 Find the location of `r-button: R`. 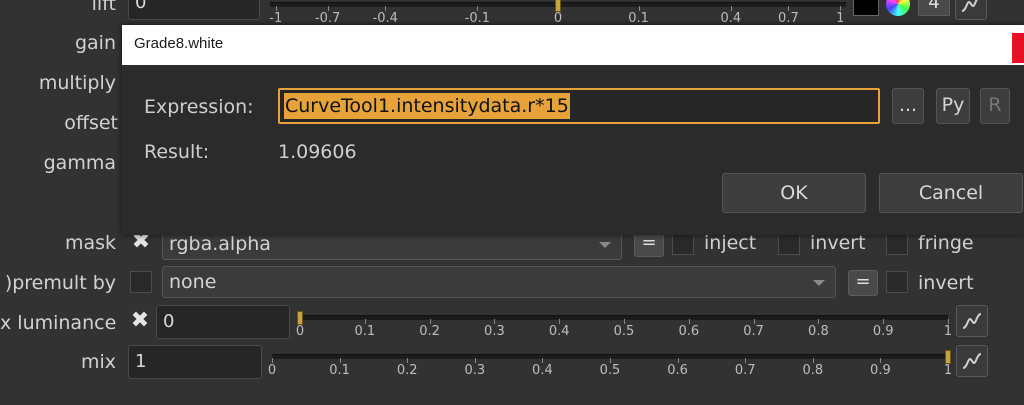

r-button: R is located at coordinates (995, 106).